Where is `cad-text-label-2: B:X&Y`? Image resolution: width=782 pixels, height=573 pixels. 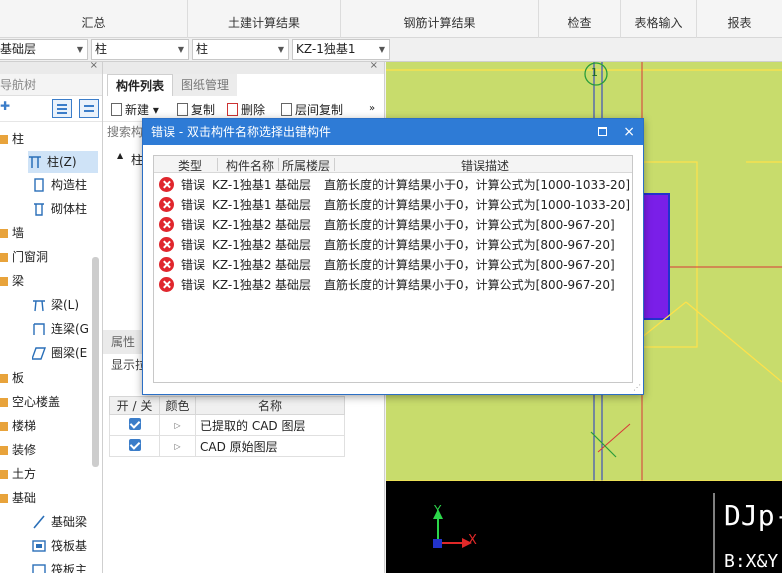
cad-text-label-2: B:X&Y is located at coordinates (751, 561).